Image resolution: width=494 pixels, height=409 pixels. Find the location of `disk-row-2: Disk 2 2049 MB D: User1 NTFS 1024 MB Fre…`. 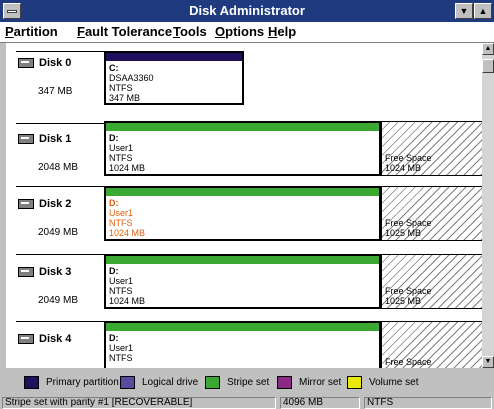

disk-row-2: Disk 2 2049 MB D: User1 NTFS 1024 MB Fre… is located at coordinates (244, 215).